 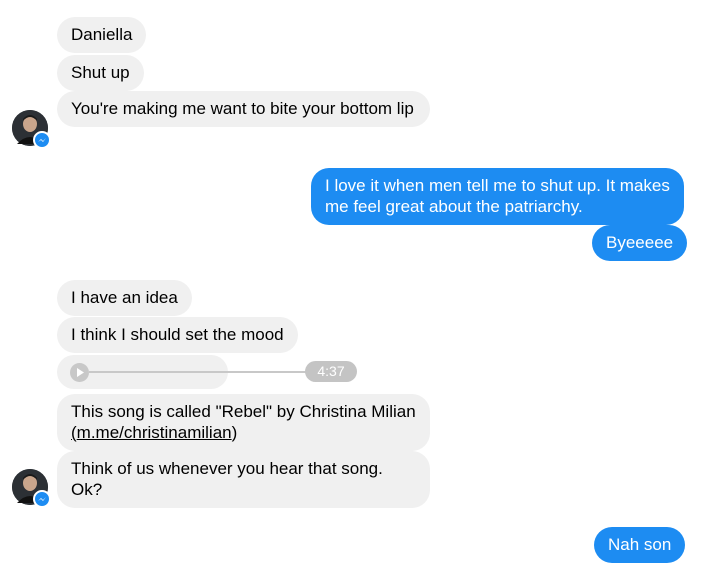 What do you see at coordinates (331, 371) in the screenshot?
I see `audio-duration: 4:37` at bounding box center [331, 371].